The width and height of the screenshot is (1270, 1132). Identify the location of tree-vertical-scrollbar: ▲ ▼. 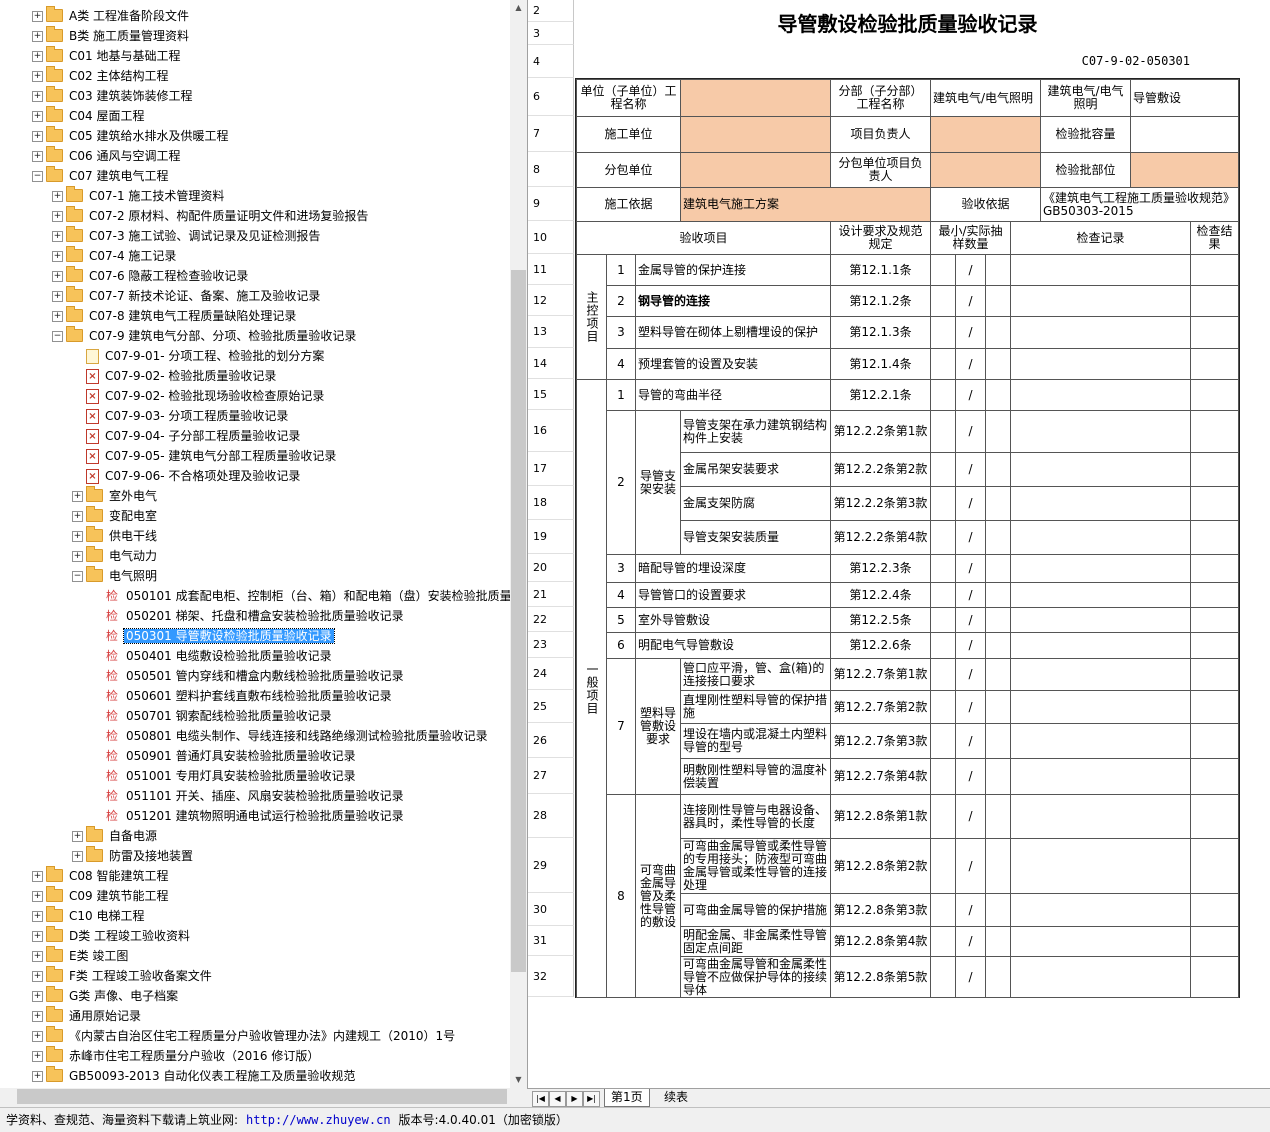
(518, 544).